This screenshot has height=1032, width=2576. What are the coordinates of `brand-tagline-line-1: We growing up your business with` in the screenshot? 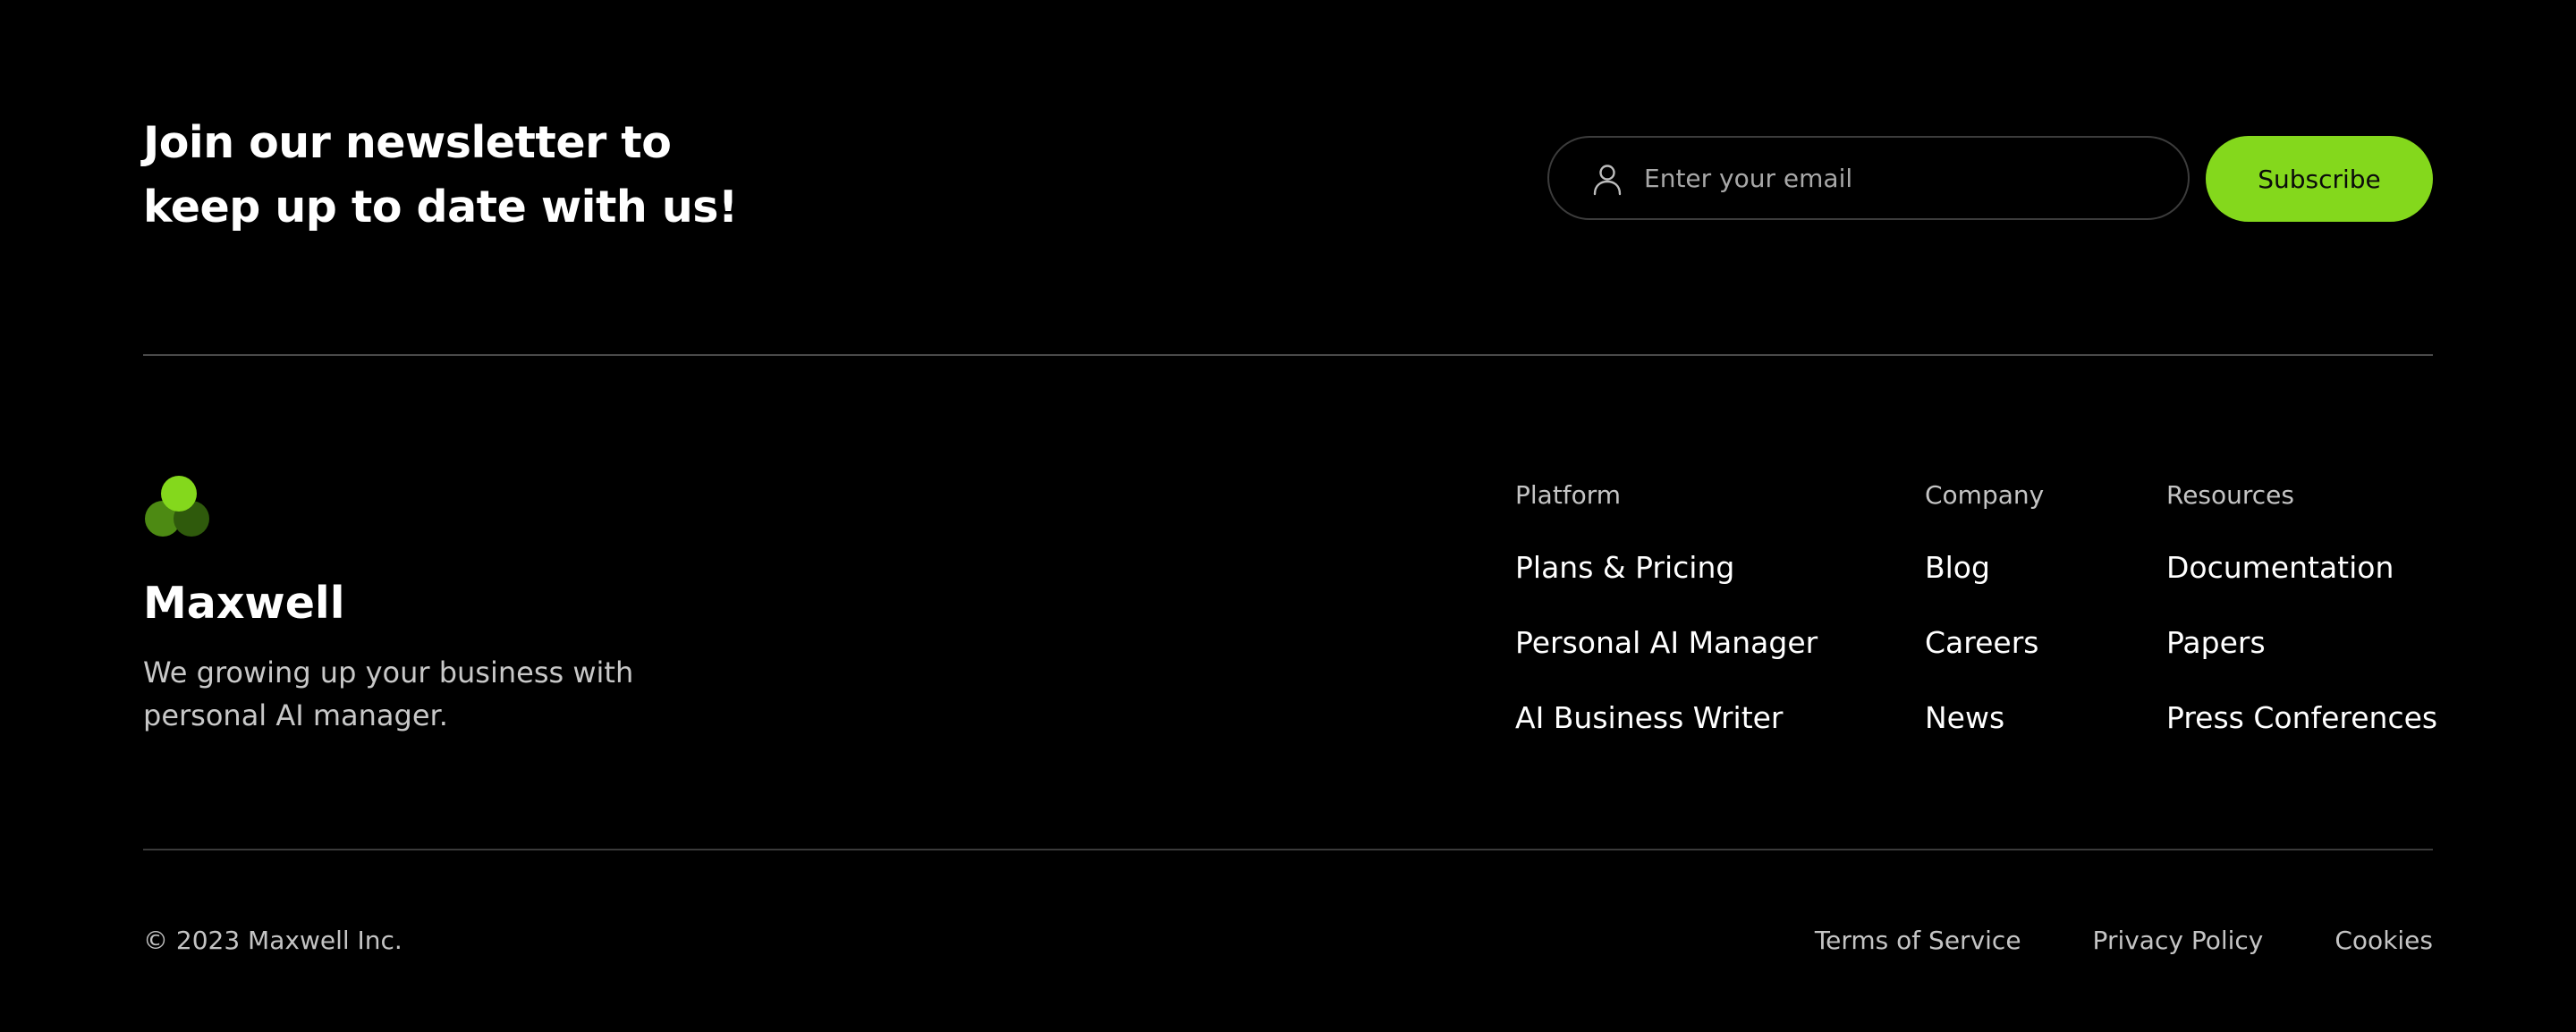 It's located at (388, 672).